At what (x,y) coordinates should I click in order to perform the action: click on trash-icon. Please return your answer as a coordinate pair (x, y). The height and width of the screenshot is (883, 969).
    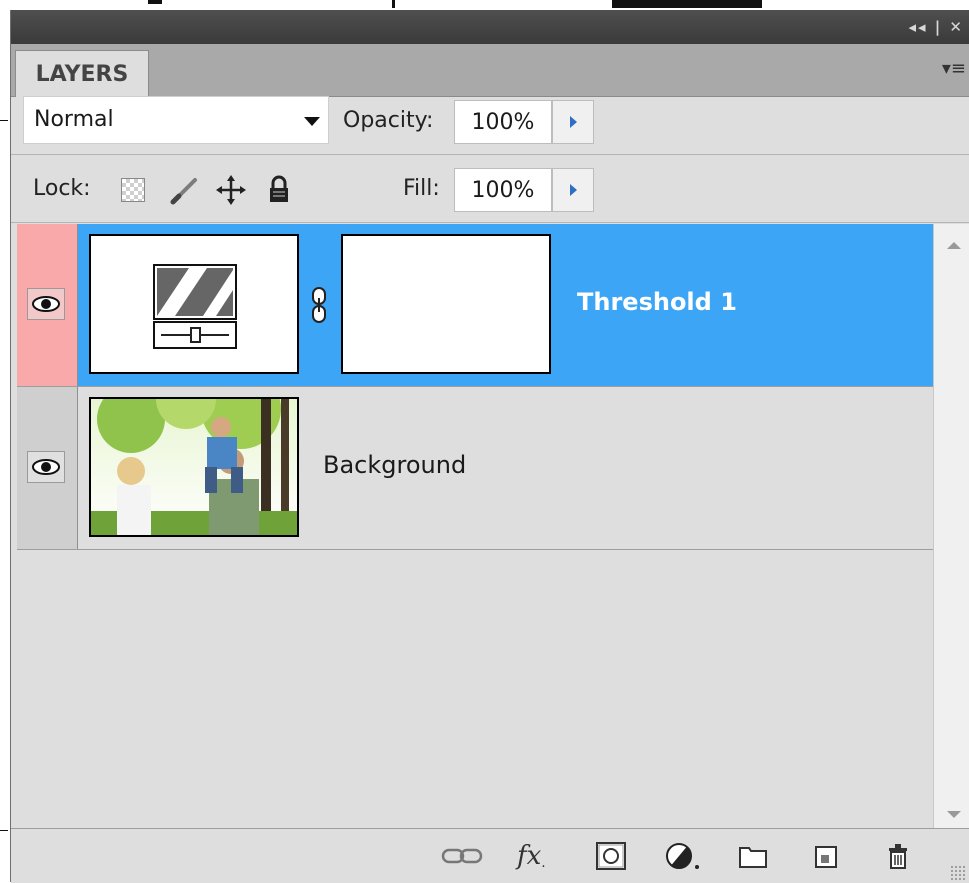
    Looking at the image, I should click on (898, 856).